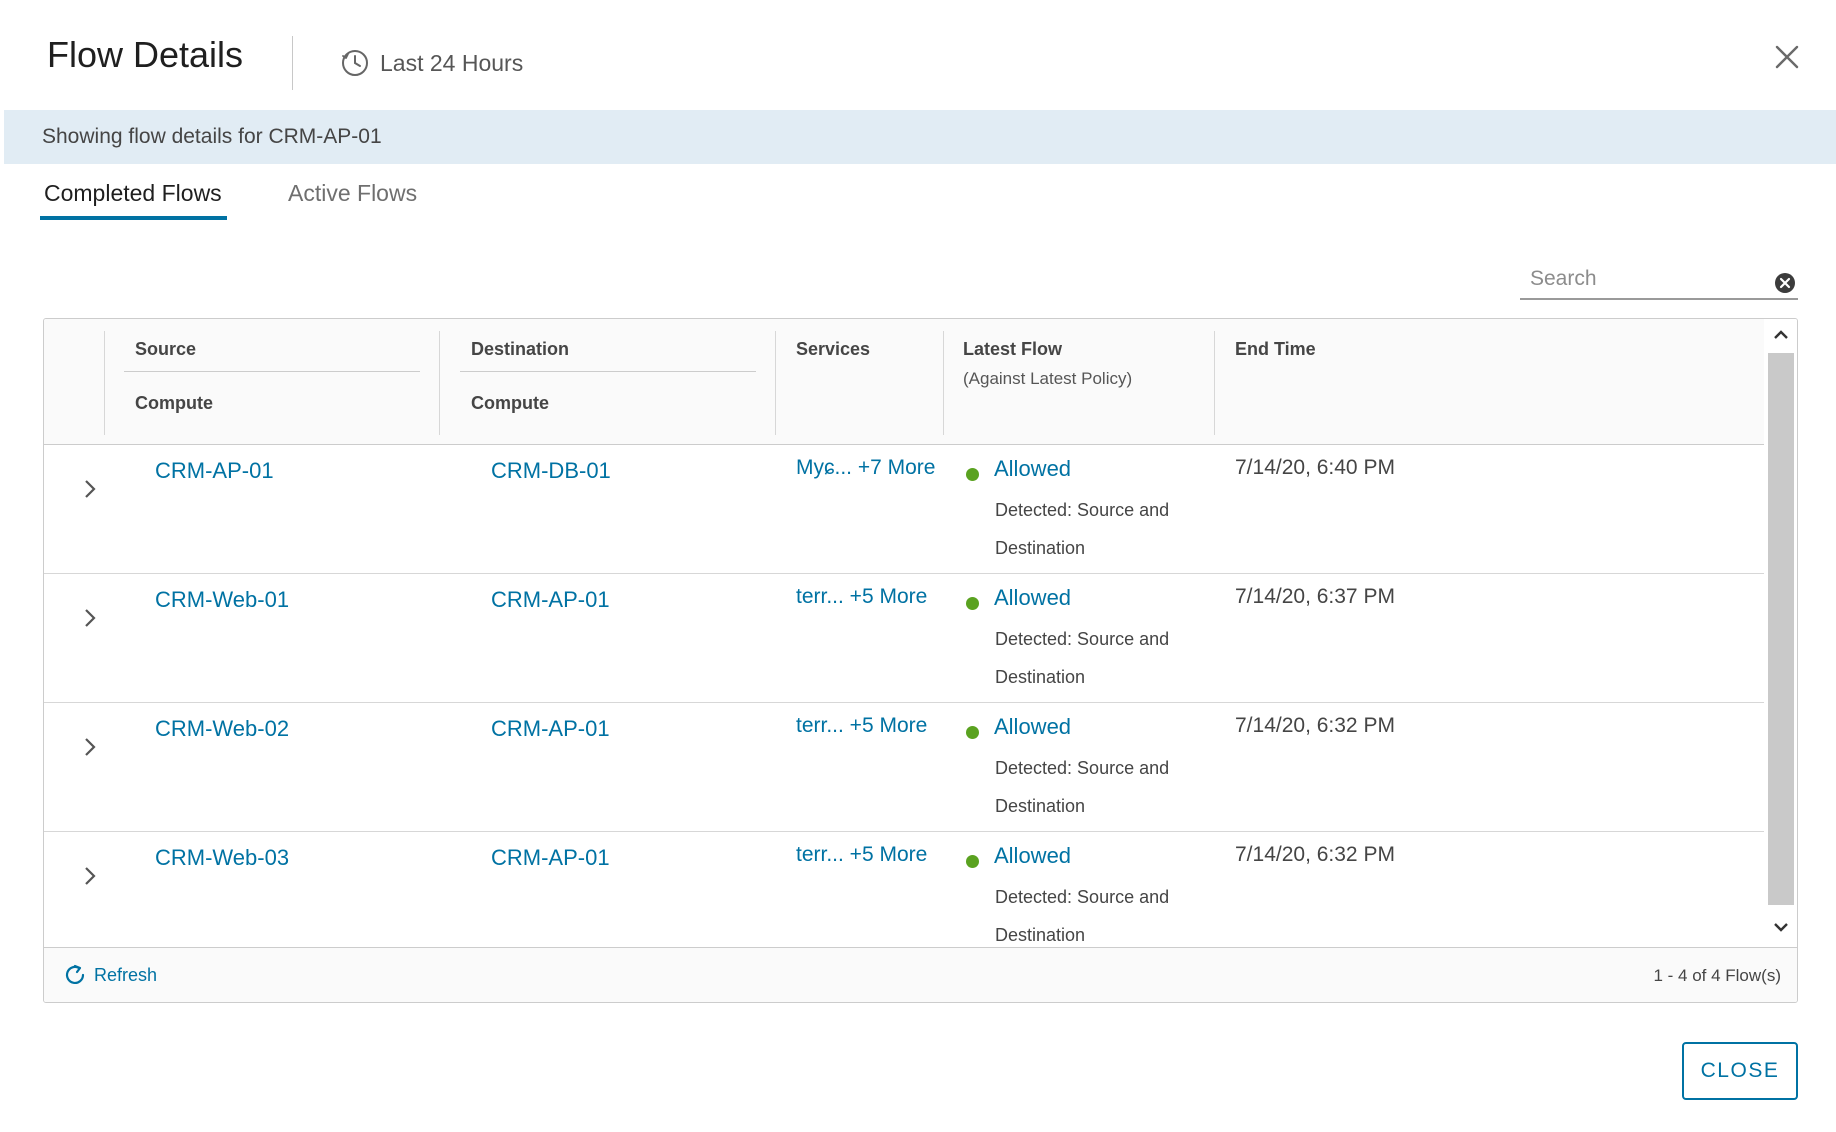 The width and height of the screenshot is (1836, 1132). What do you see at coordinates (165, 349) in the screenshot?
I see `header-source: Source` at bounding box center [165, 349].